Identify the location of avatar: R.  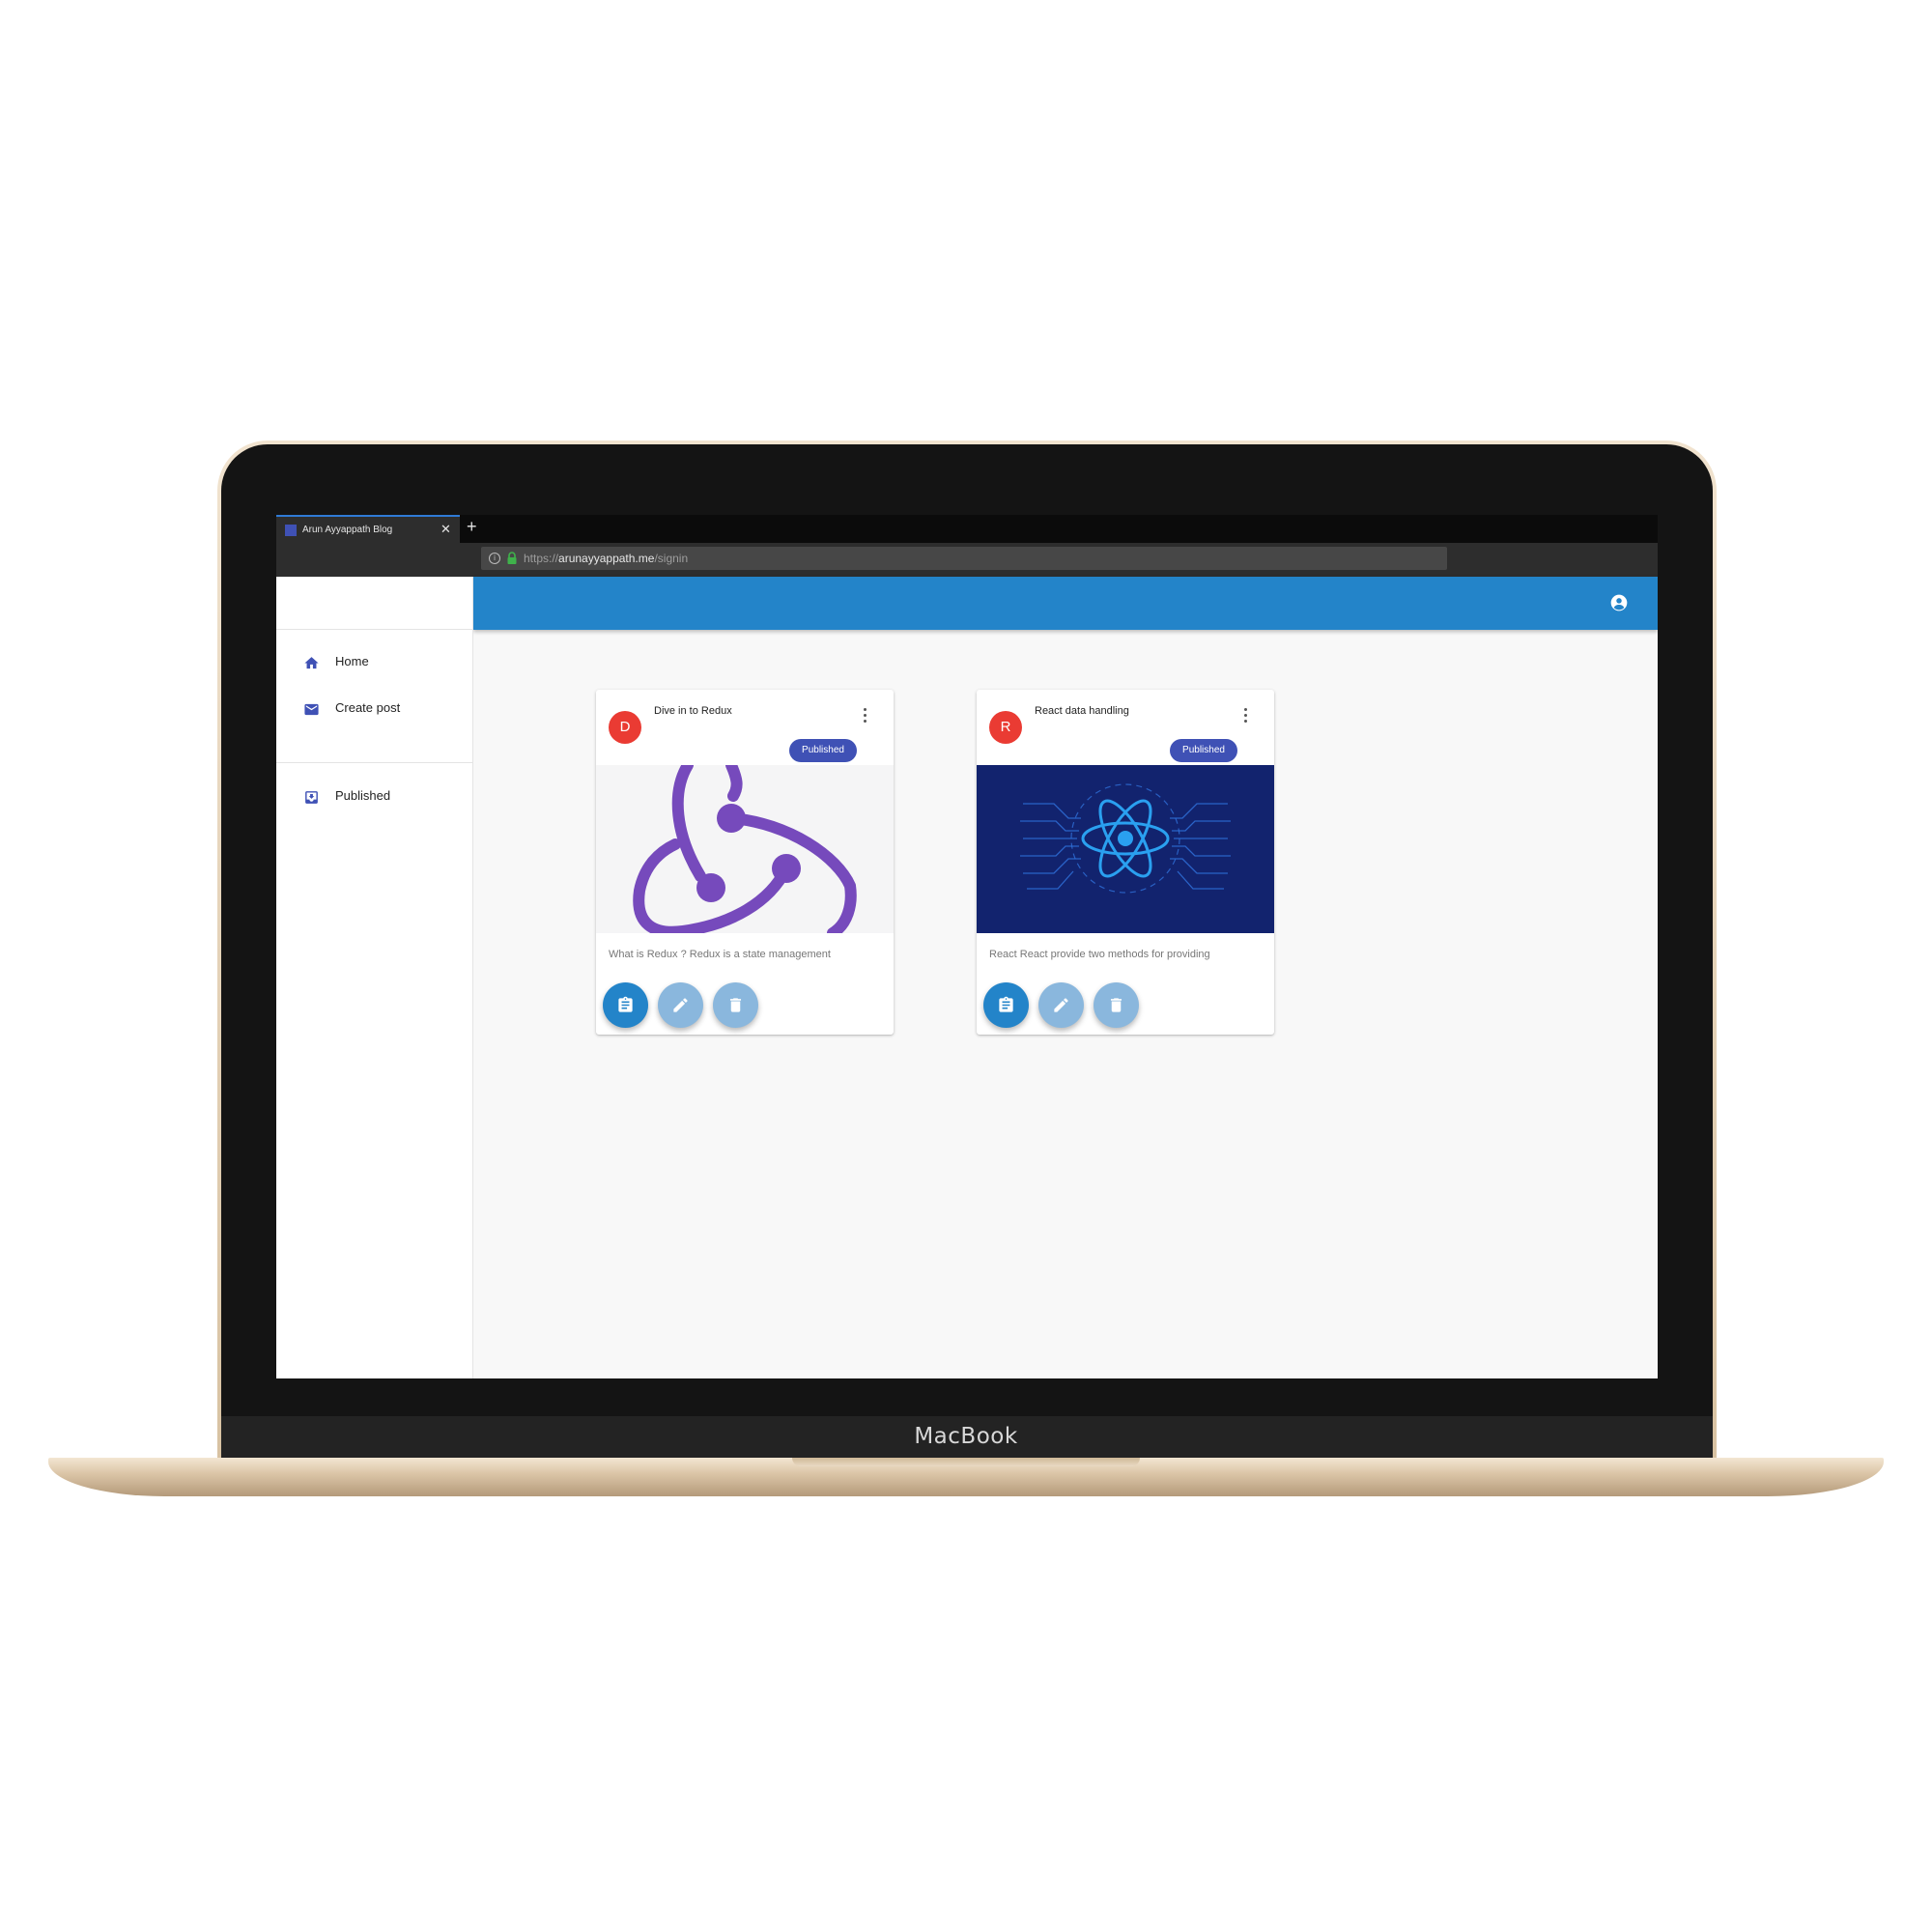
(1005, 727).